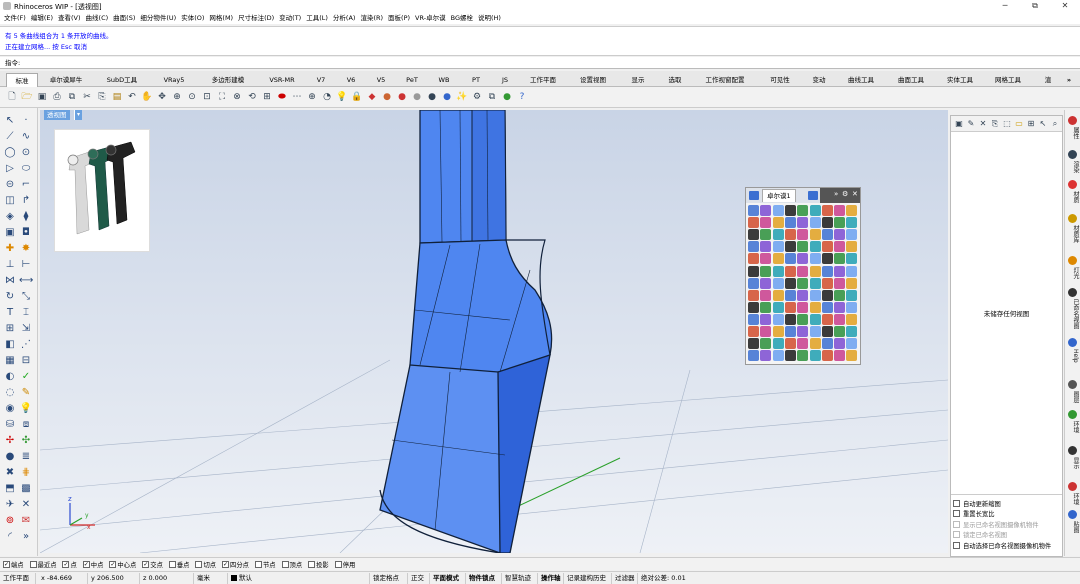 Image resolution: width=1080 pixels, height=584 pixels. What do you see at coordinates (1073, 397) in the screenshot?
I see `side-tab: 图层` at bounding box center [1073, 397].